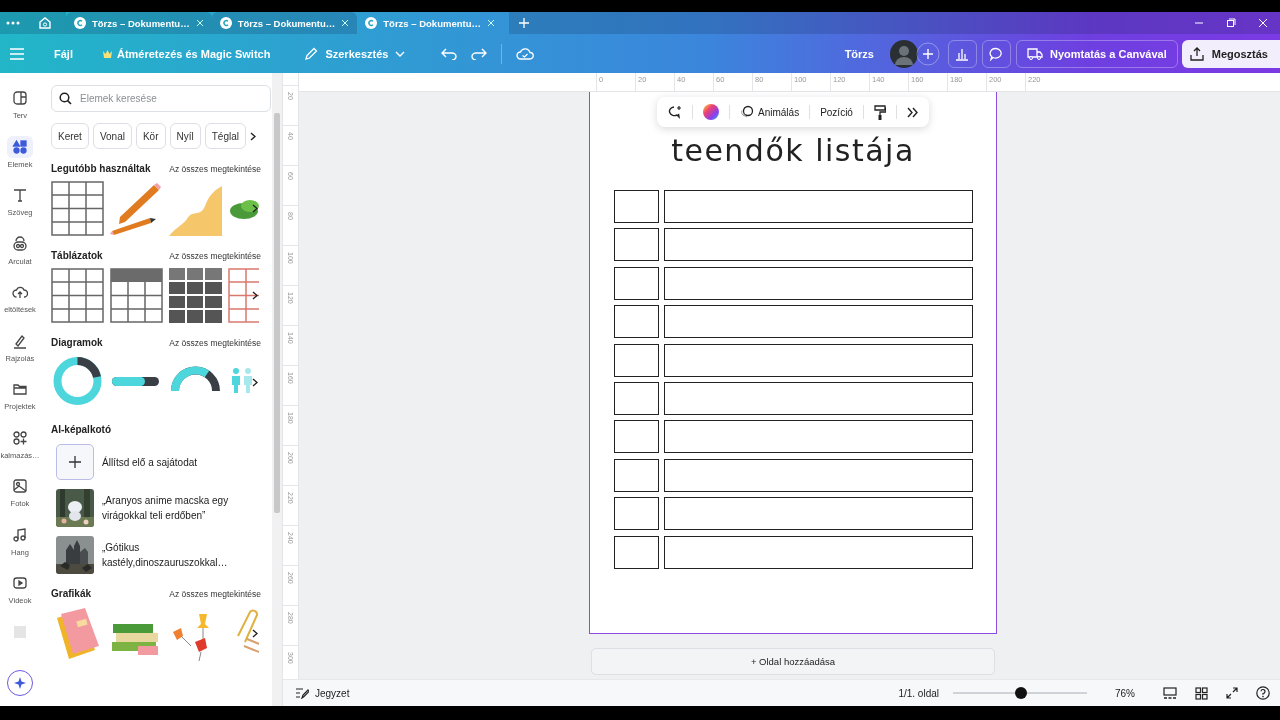  I want to click on filter-chip: Téglal, so click(225, 136).